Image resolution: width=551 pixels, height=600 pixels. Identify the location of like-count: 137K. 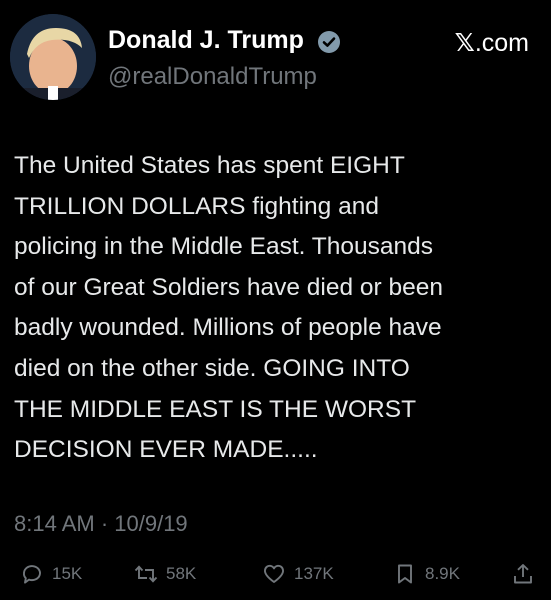
(314, 573).